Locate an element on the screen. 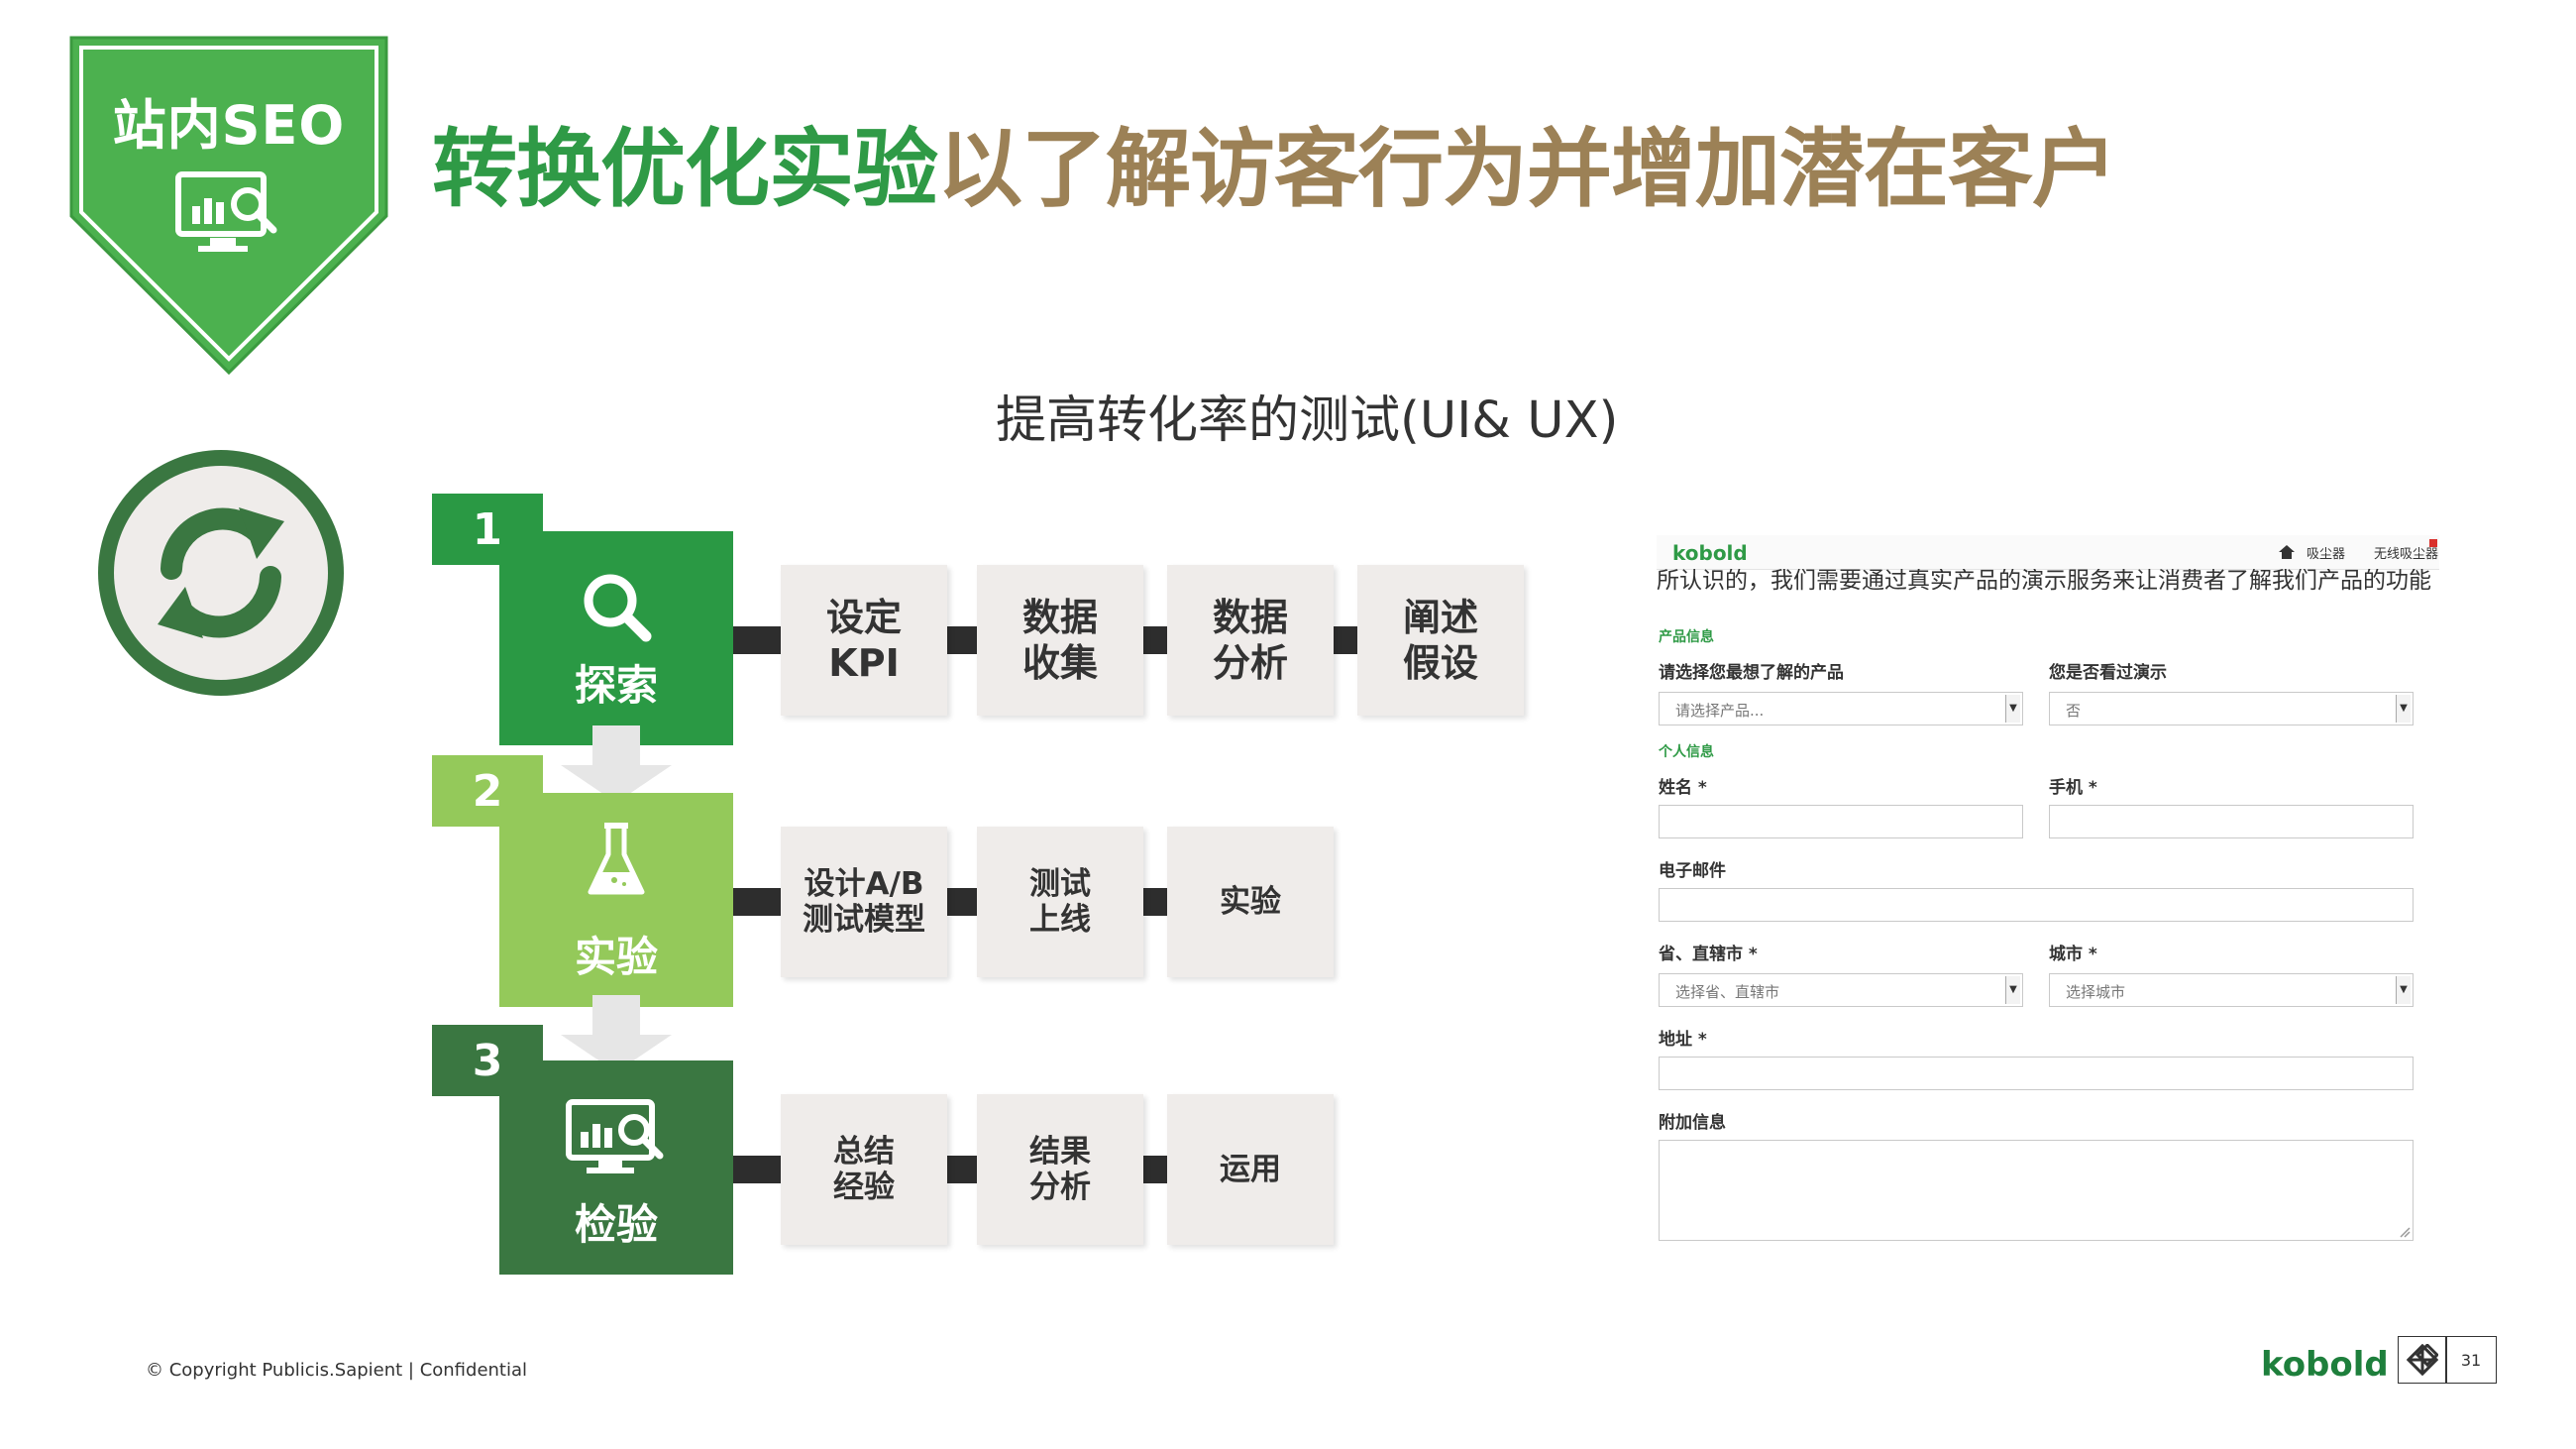  province-select: 选择省、直辖市 ▼ is located at coordinates (1841, 990).